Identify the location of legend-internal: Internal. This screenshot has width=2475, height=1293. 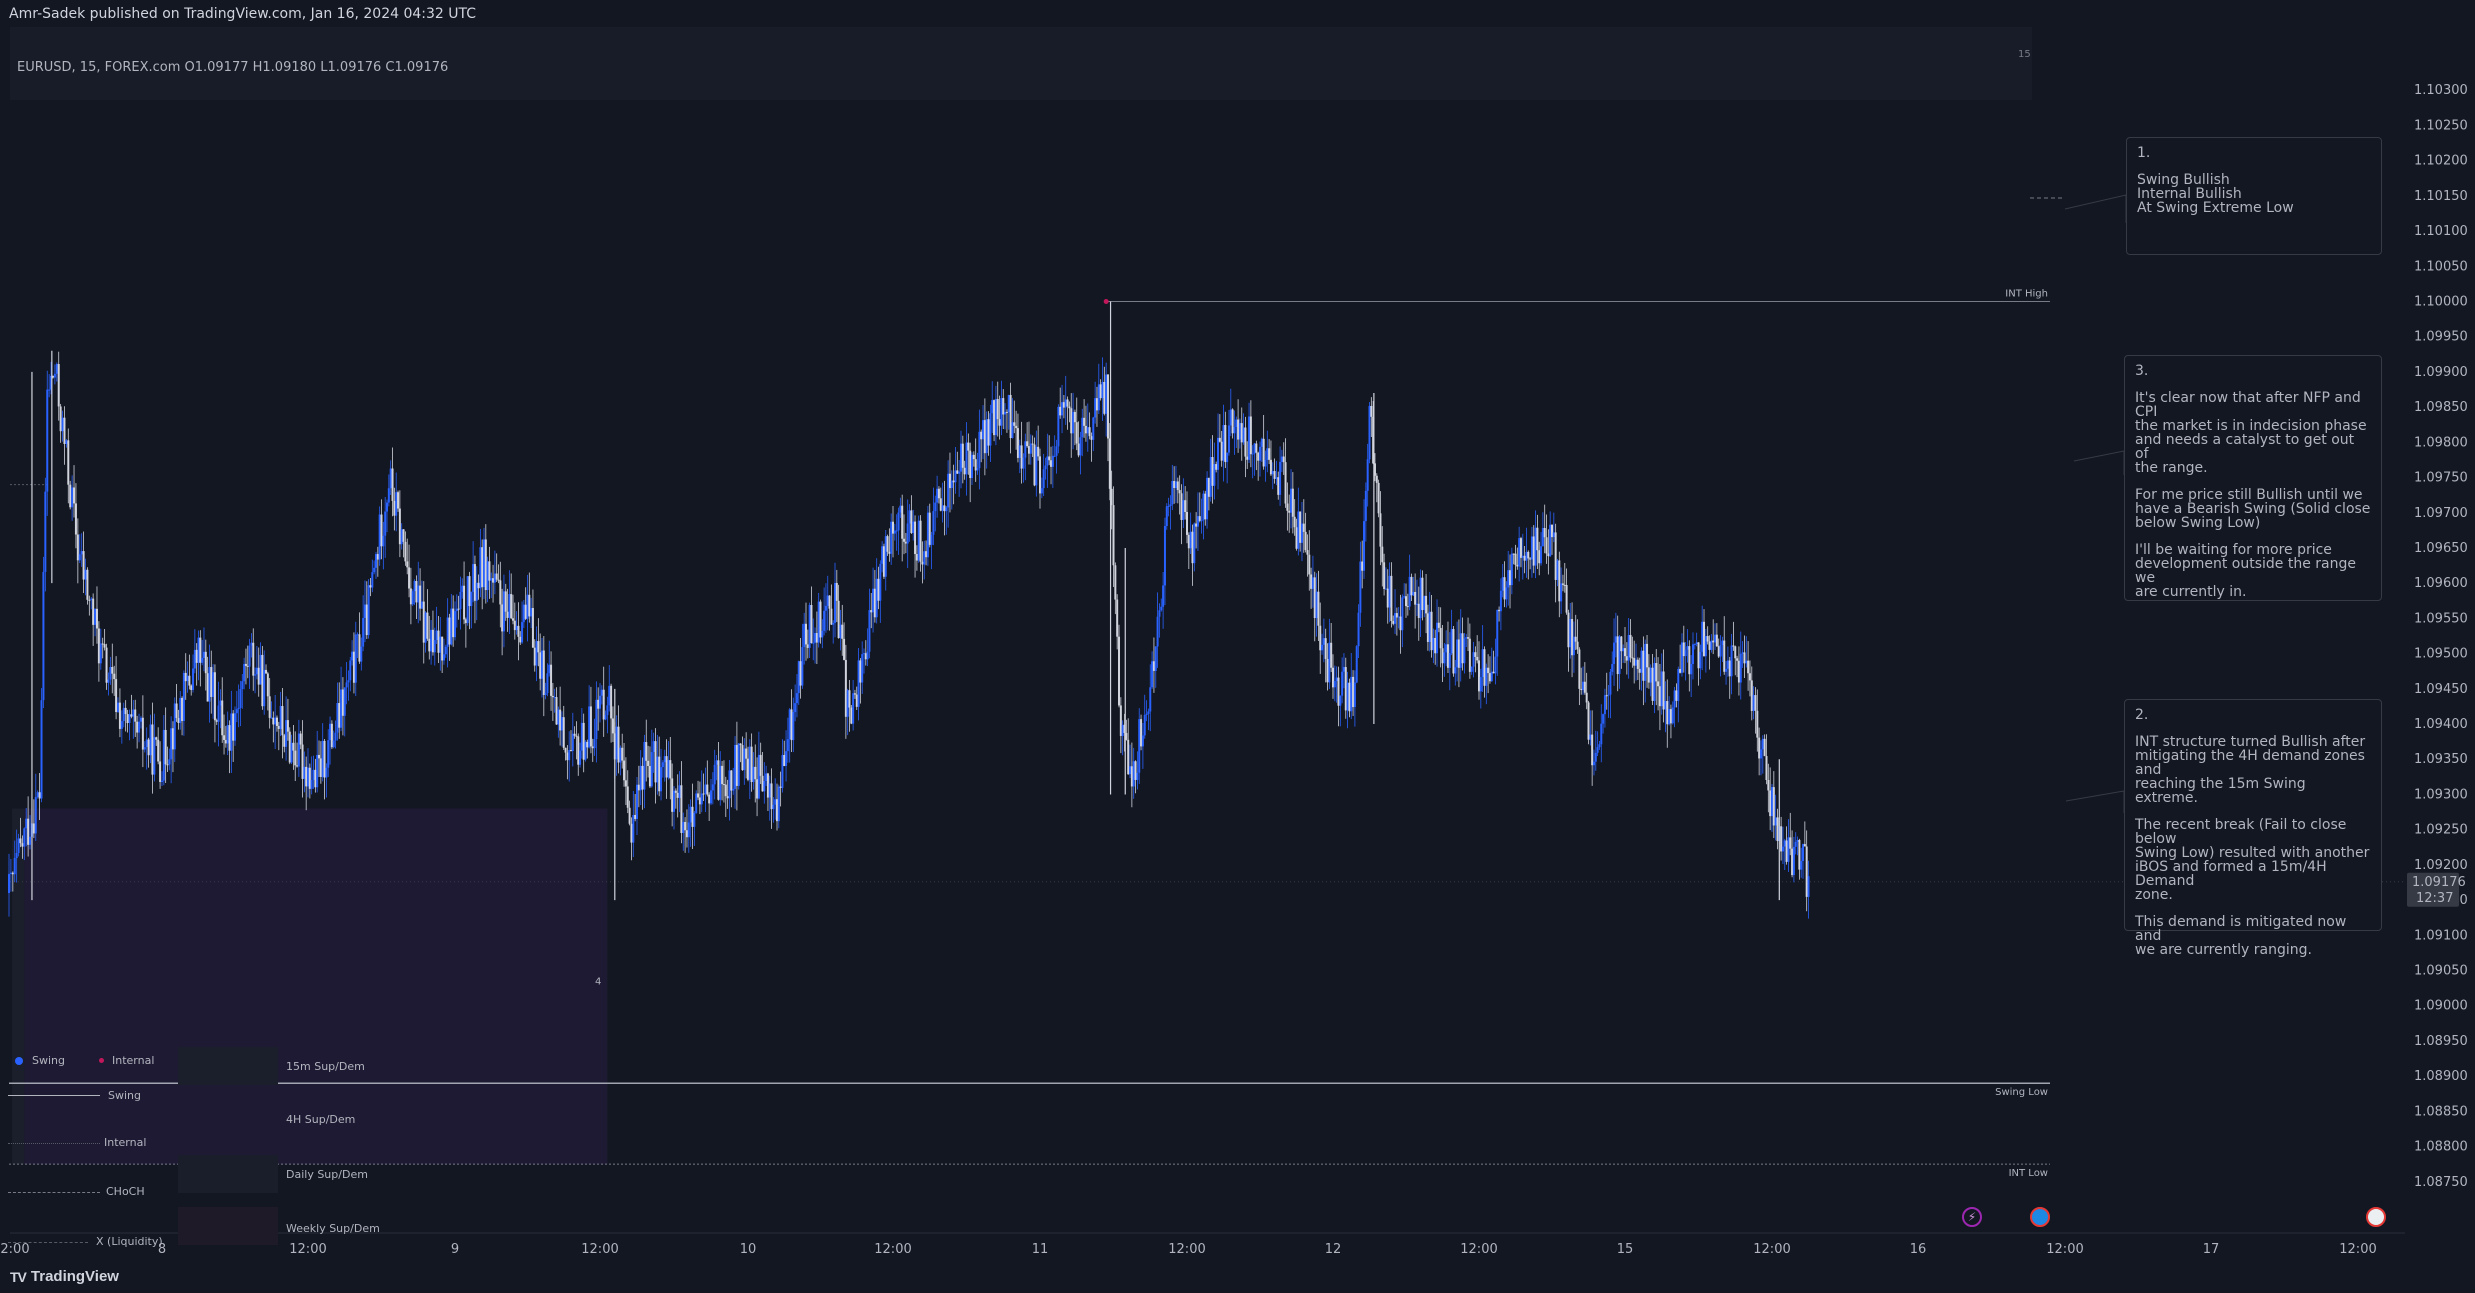
(133, 1060).